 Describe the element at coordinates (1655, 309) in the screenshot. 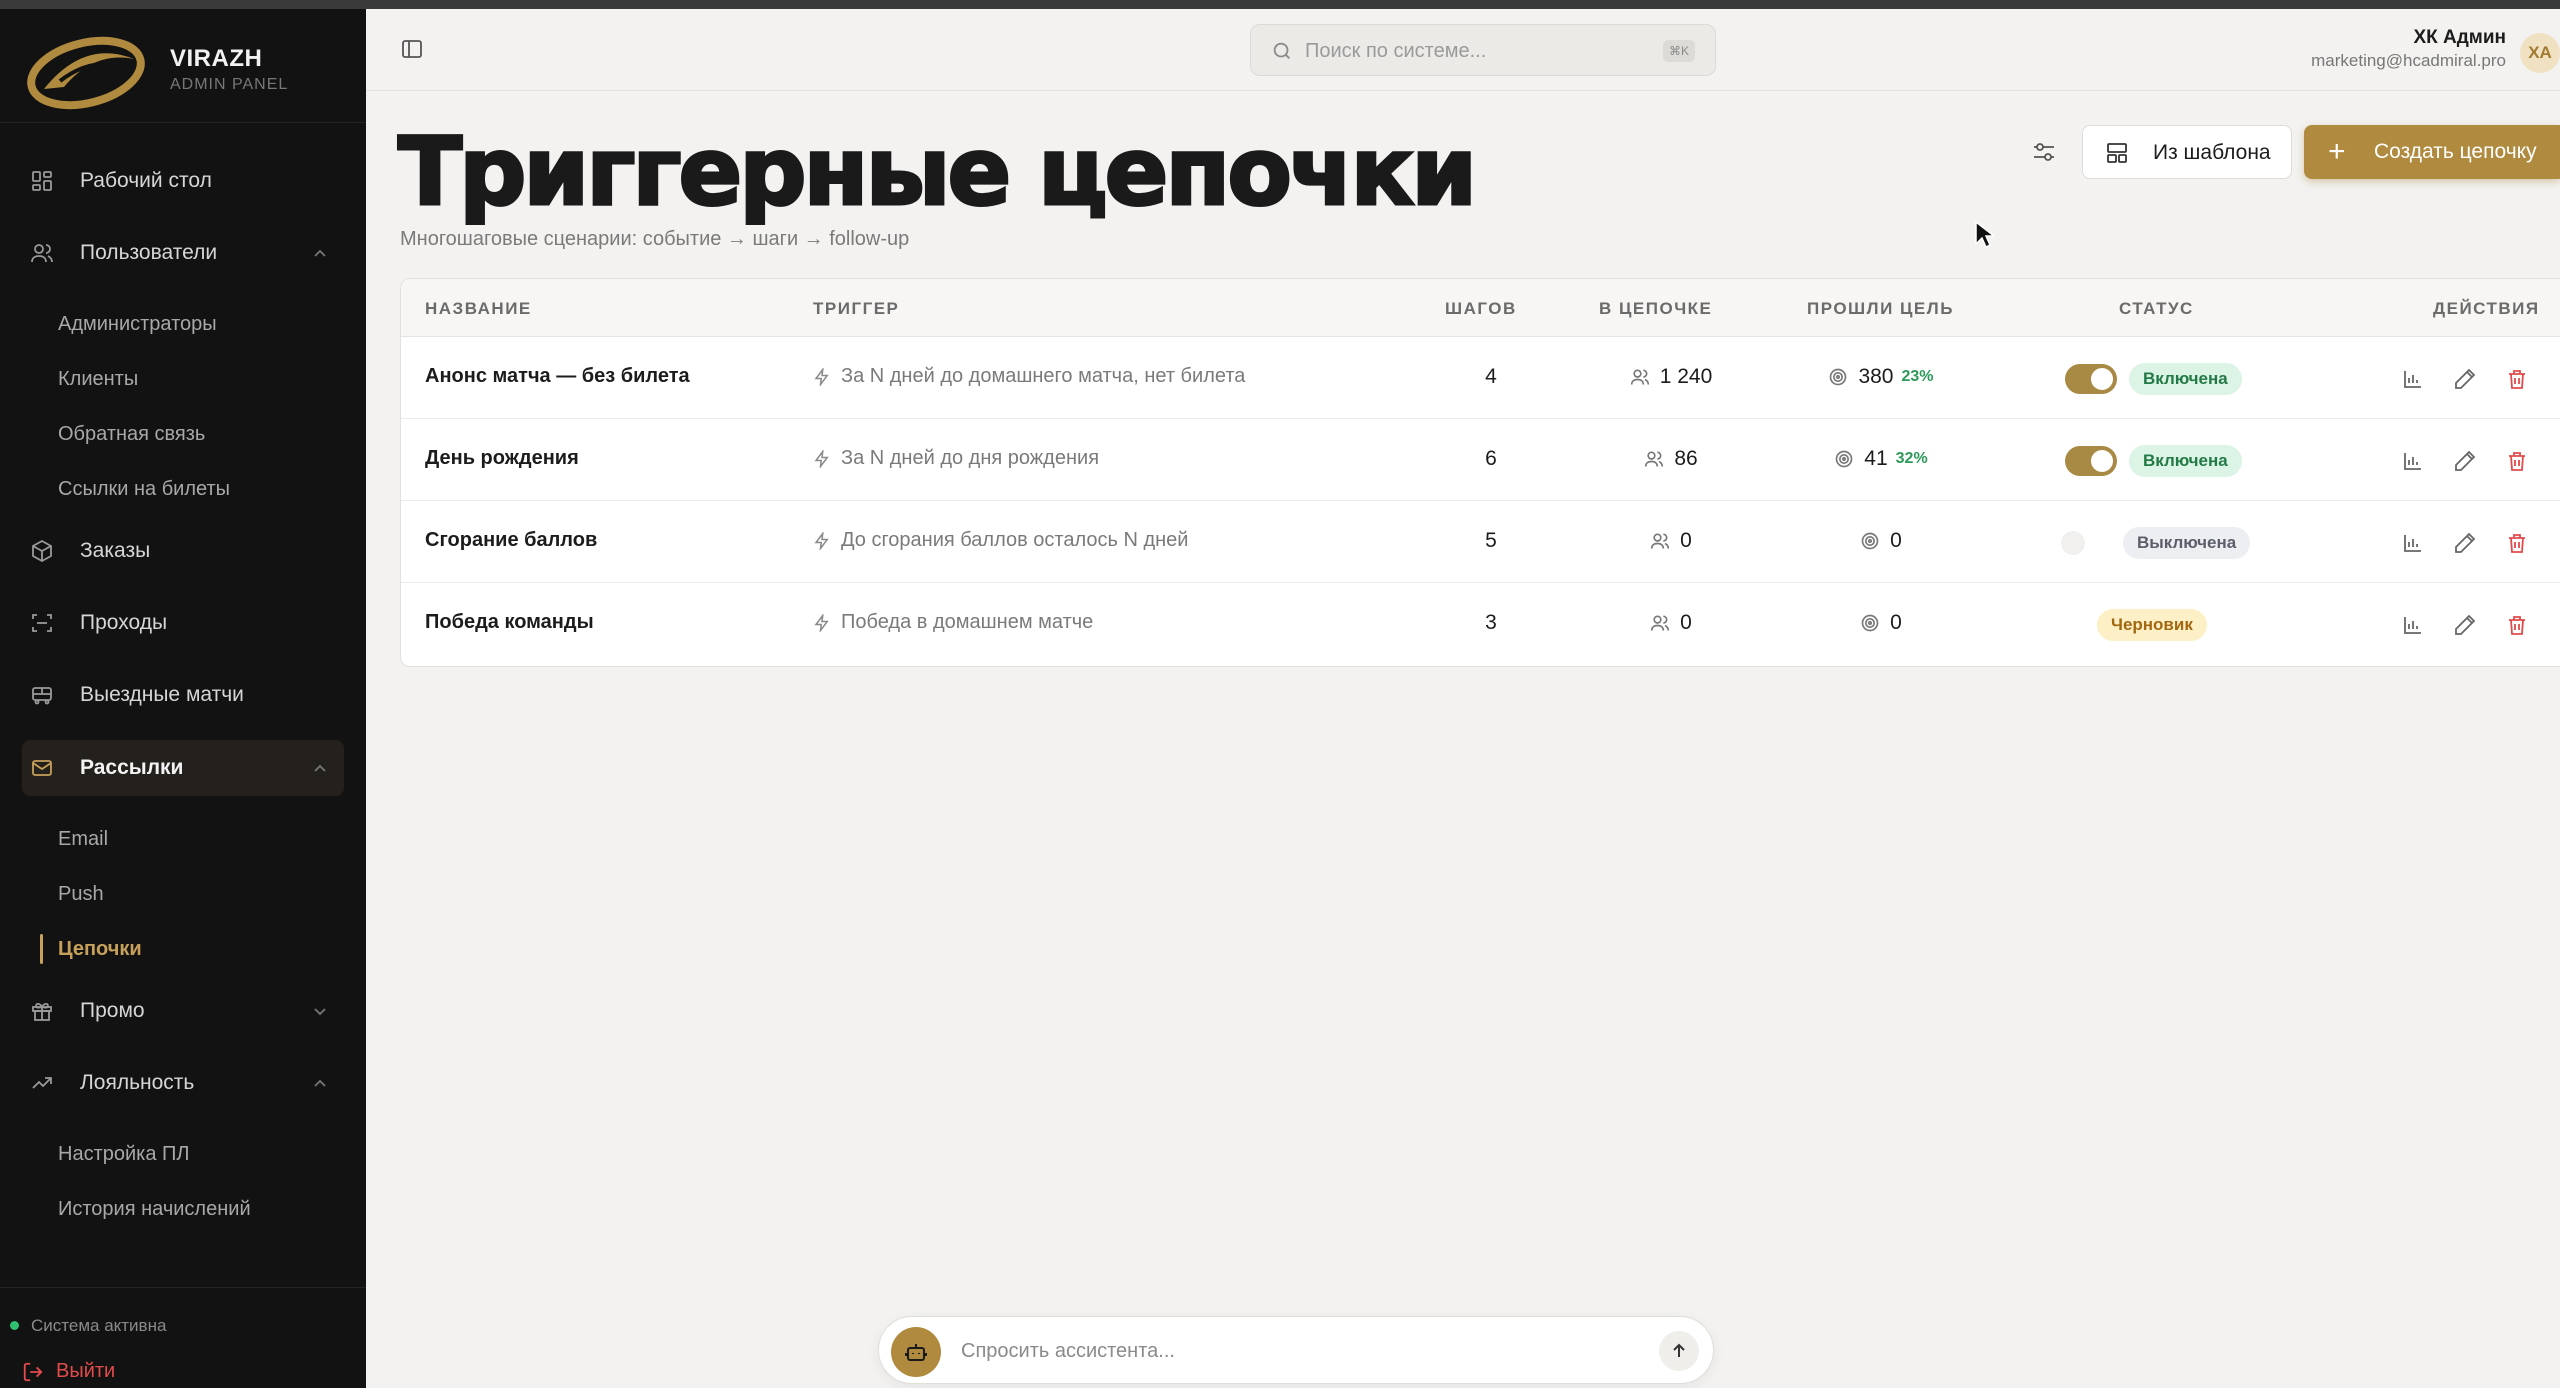

I see `column-header-in-chain: В ЦЕПОЧКЕ` at that location.